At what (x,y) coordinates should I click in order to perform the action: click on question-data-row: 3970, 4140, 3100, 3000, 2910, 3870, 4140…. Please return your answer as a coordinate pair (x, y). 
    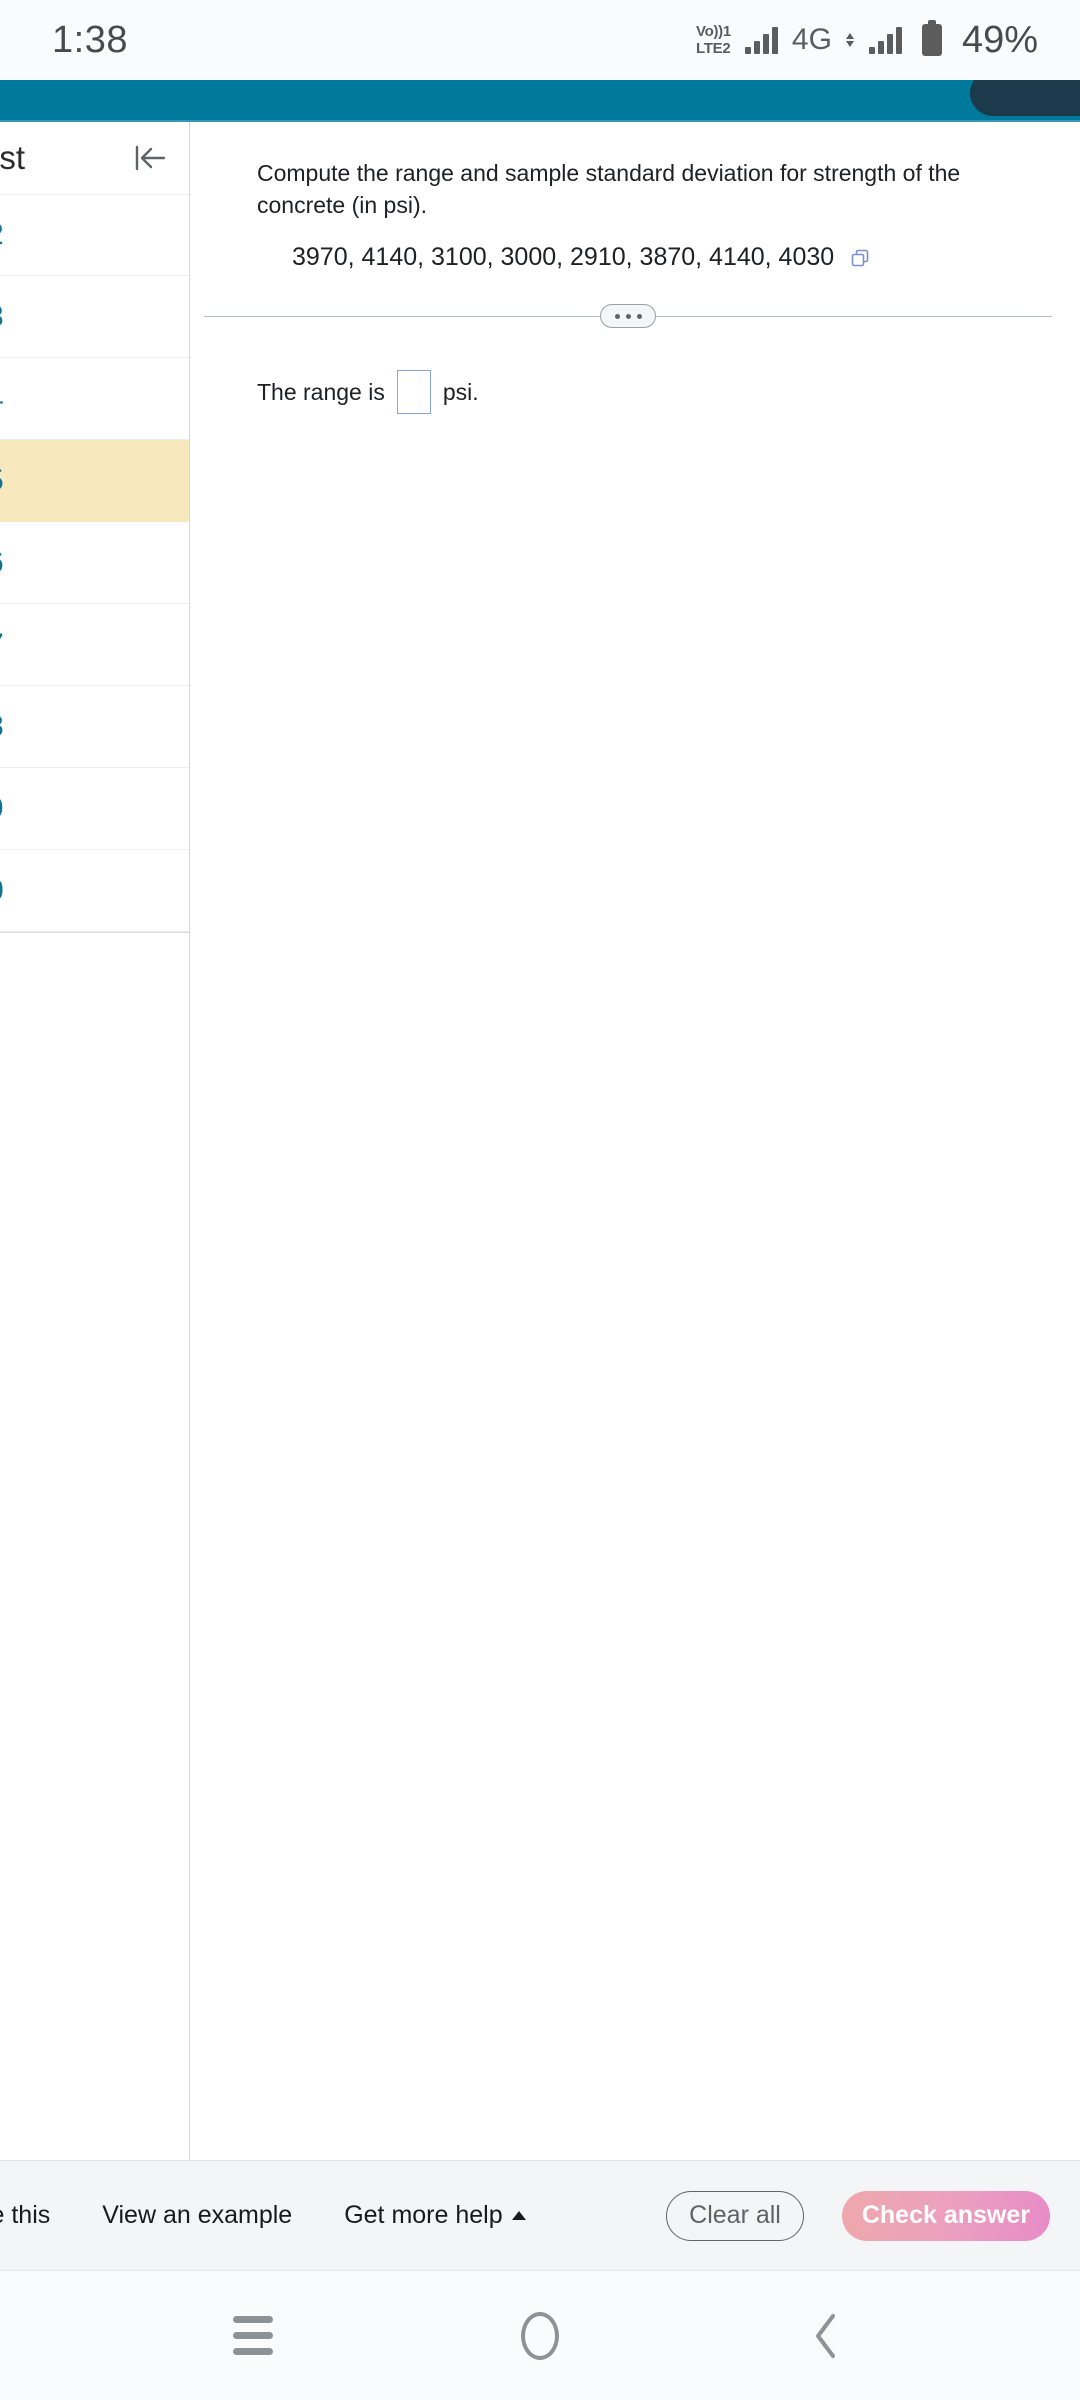
    Looking at the image, I should click on (672, 257).